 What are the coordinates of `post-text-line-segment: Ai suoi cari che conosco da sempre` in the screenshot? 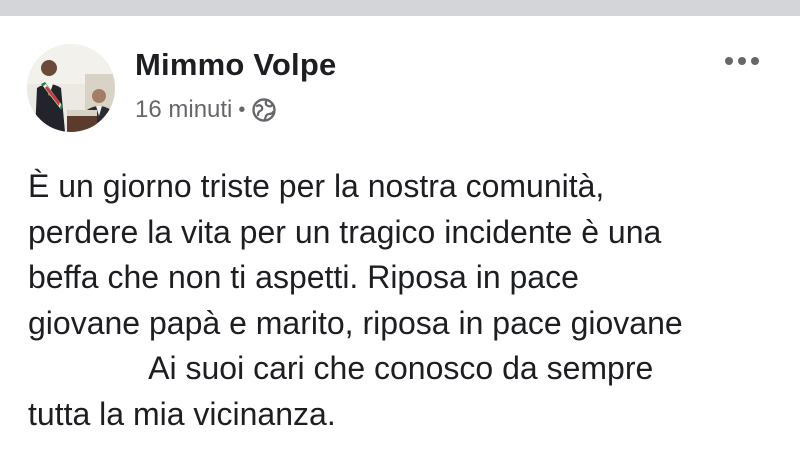 It's located at (401, 368).